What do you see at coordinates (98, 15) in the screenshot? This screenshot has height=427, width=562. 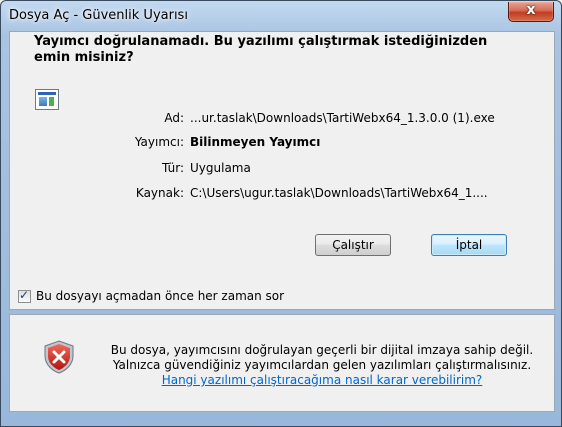 I see `window-title: Dosya Aç - Güvenlik Uyarısı` at bounding box center [98, 15].